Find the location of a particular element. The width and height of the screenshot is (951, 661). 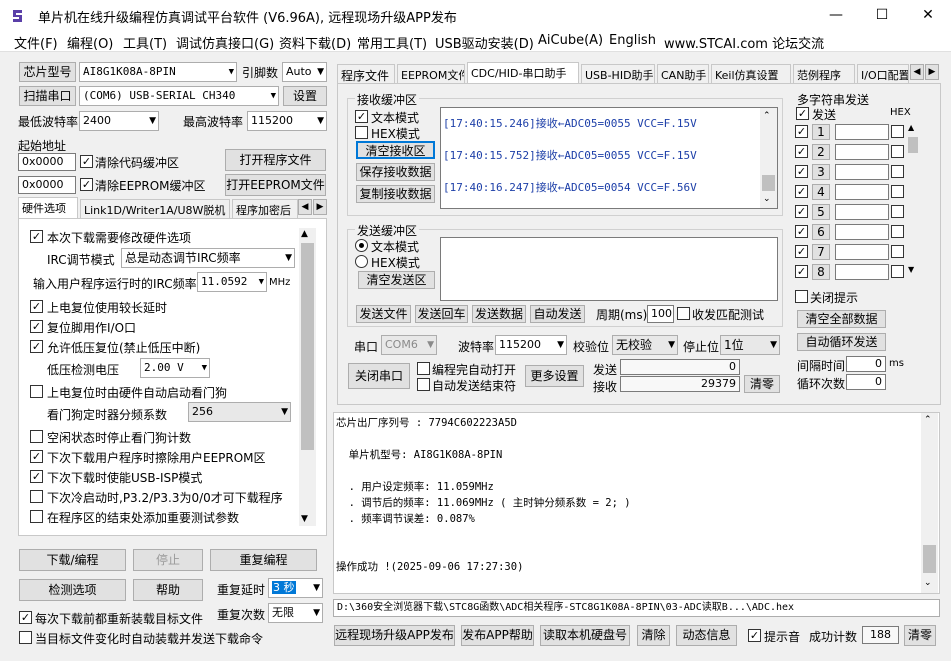

auto-loop-button: 自动循环发送 is located at coordinates (841, 342).